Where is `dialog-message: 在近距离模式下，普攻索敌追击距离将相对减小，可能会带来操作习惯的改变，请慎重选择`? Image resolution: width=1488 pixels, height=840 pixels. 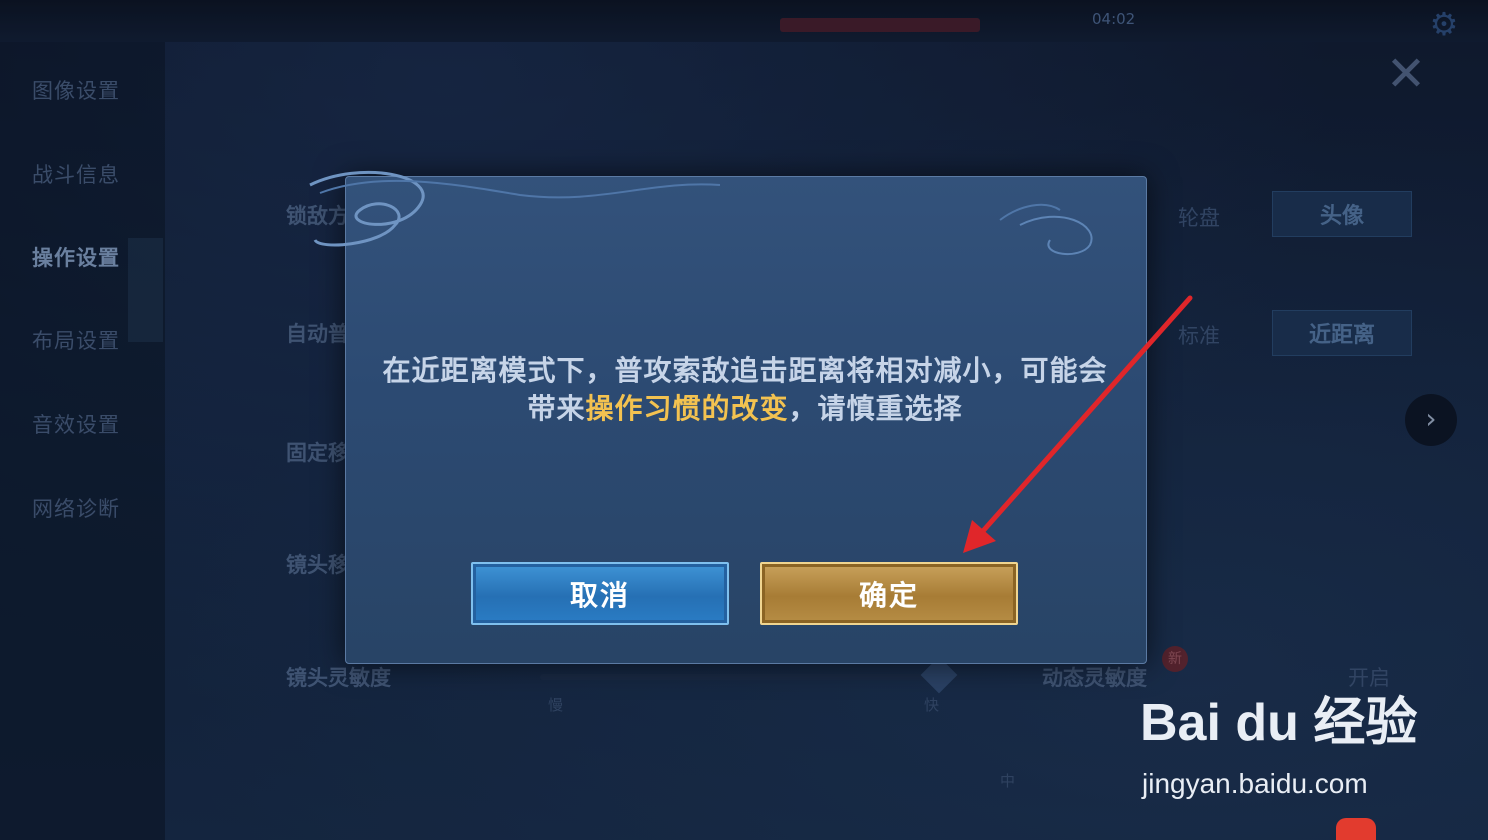
dialog-message: 在近距离模式下，普攻索敌追击距离将相对减小，可能会带来操作习惯的改变，请慎重选择 is located at coordinates (745, 390).